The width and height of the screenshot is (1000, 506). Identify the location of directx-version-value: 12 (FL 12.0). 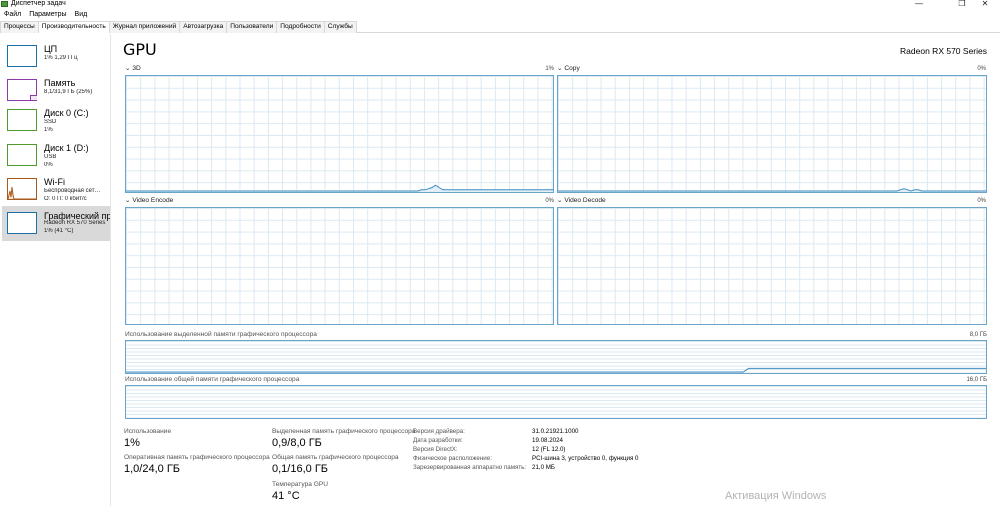
(549, 449).